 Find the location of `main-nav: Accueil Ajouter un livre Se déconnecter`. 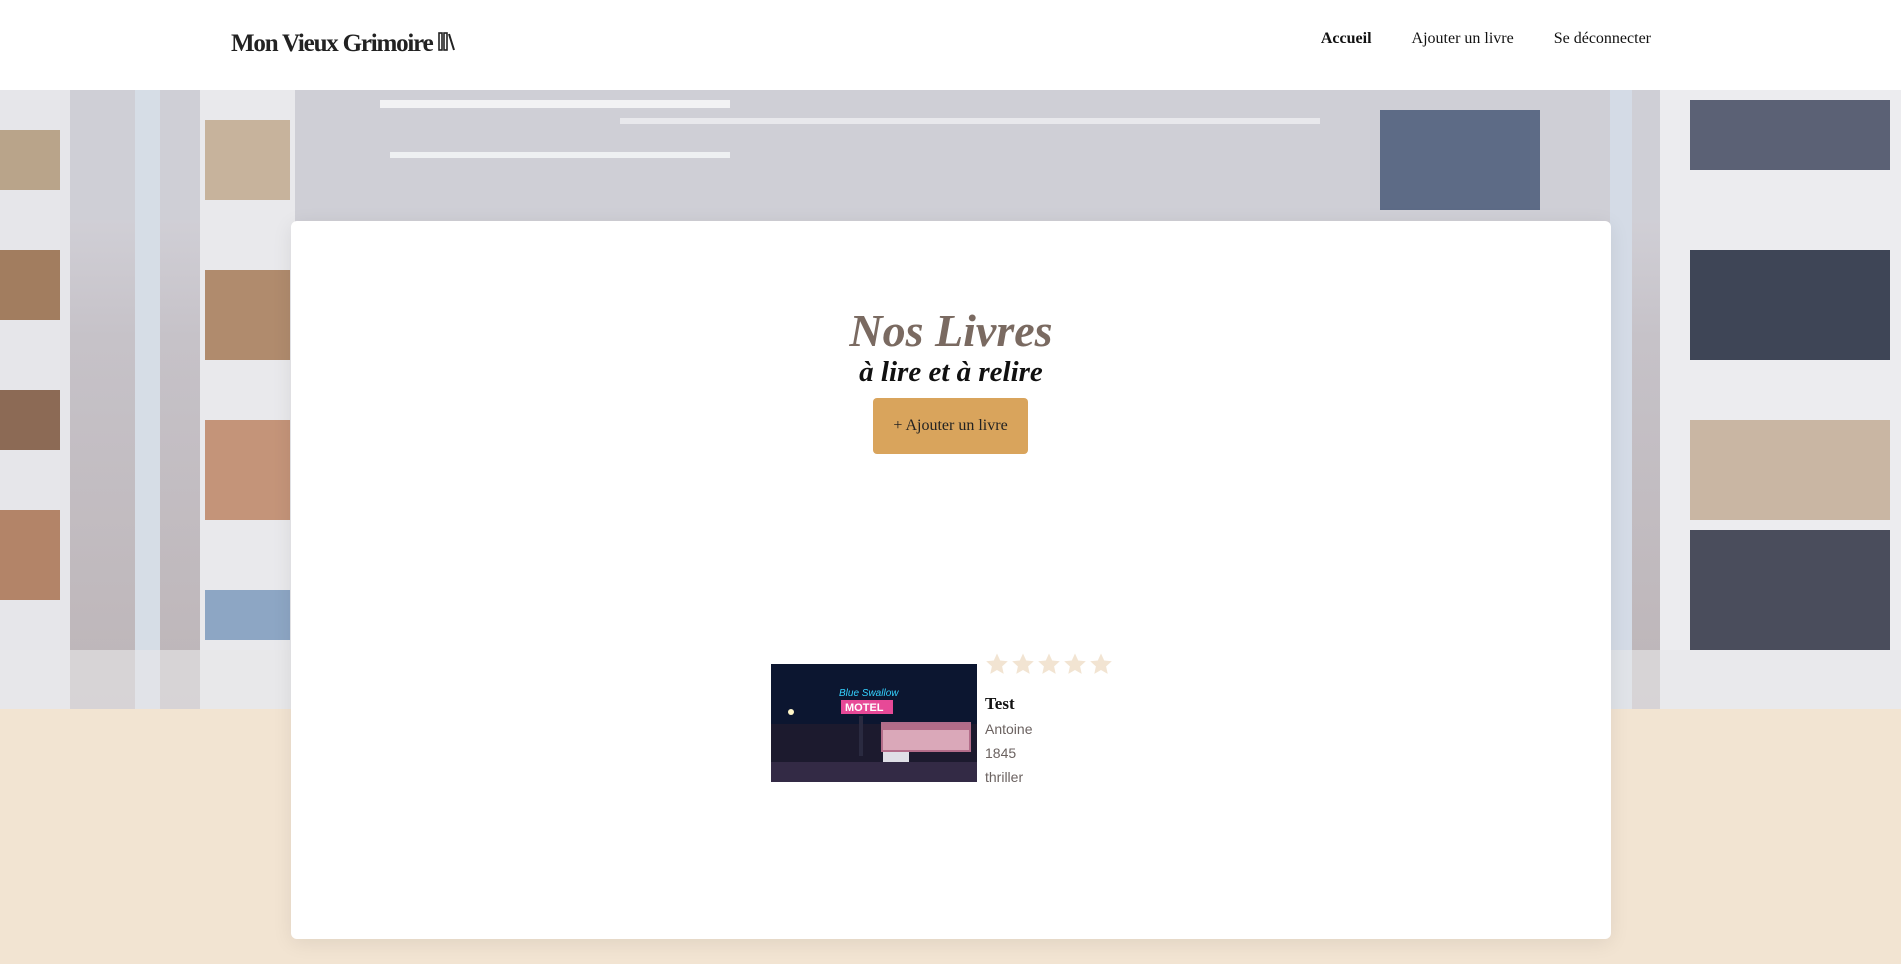

main-nav: Accueil Ajouter un livre Se déconnecter is located at coordinates (1486, 39).